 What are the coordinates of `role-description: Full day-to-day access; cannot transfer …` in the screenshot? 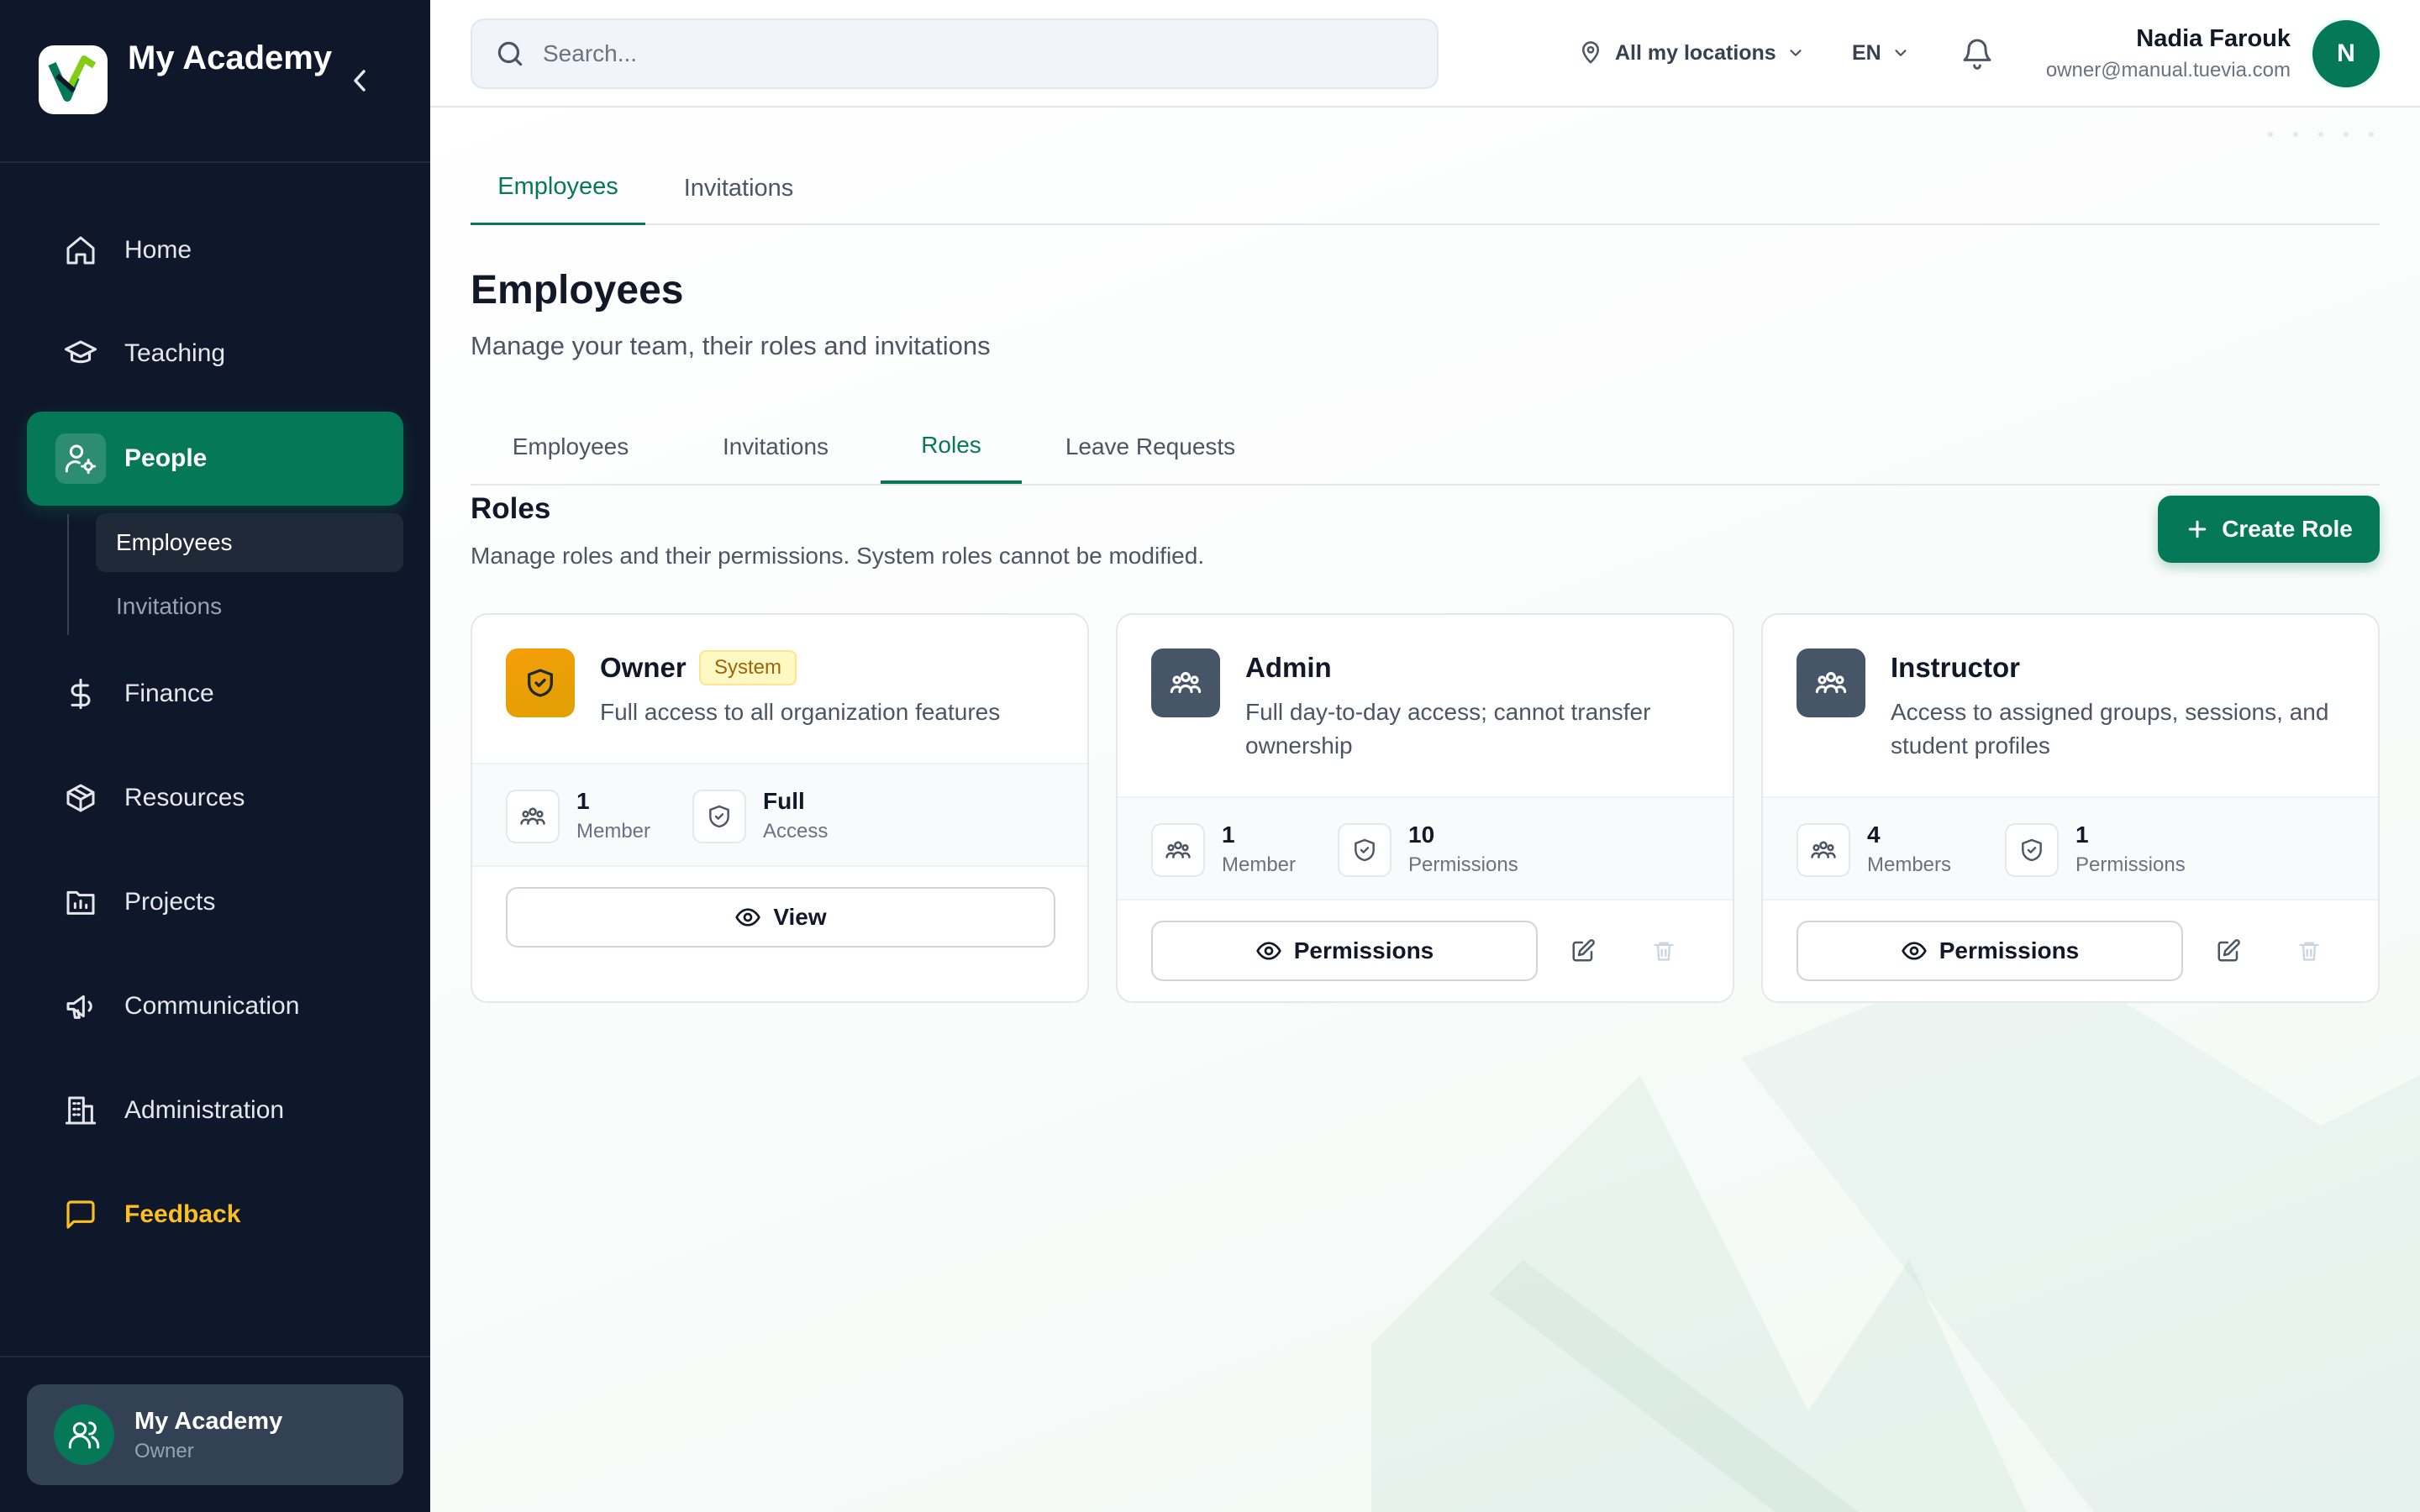 It's located at (1448, 729).